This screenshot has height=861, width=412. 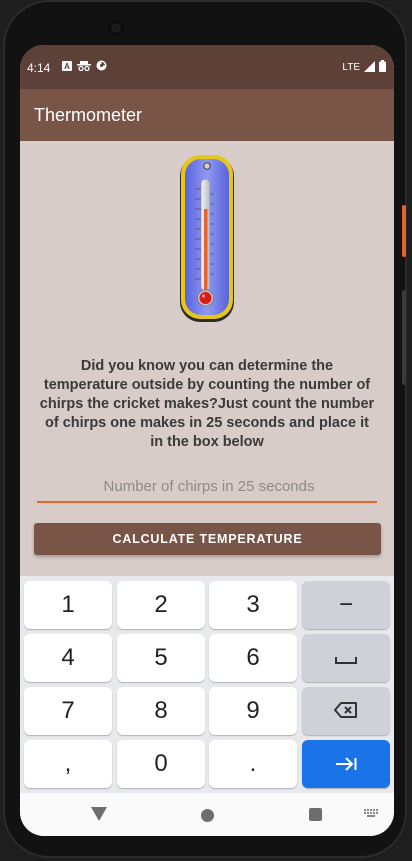 I want to click on backspace-icon, so click(x=346, y=711).